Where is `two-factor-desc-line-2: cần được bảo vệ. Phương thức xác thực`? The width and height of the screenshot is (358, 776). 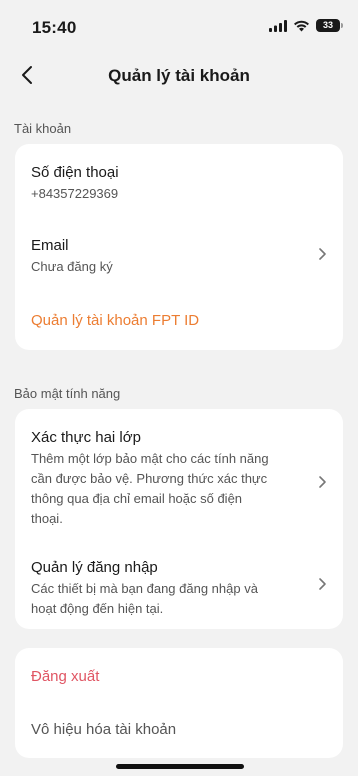
two-factor-desc-line-2: cần được bảo vệ. Phương thức xác thực is located at coordinates (149, 478).